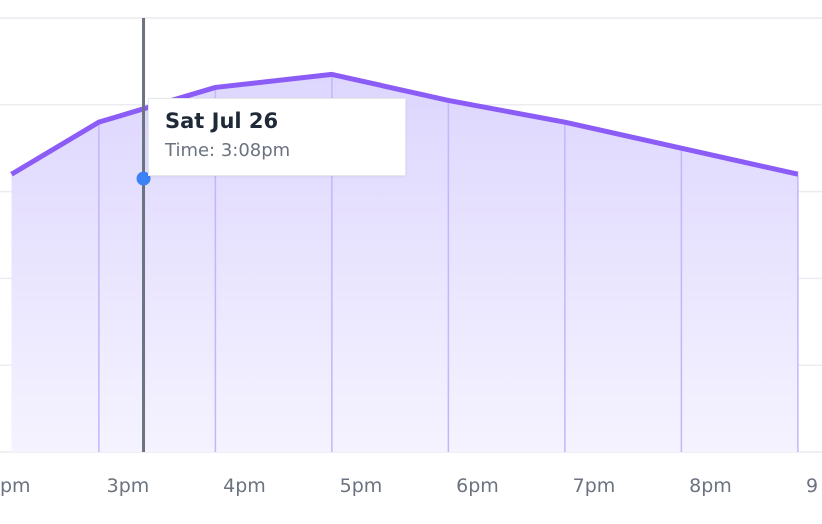  What do you see at coordinates (409, 486) in the screenshot?
I see `x-axis: pm 3pm 4pm 5pm 6pm 7pm 8pm 9` at bounding box center [409, 486].